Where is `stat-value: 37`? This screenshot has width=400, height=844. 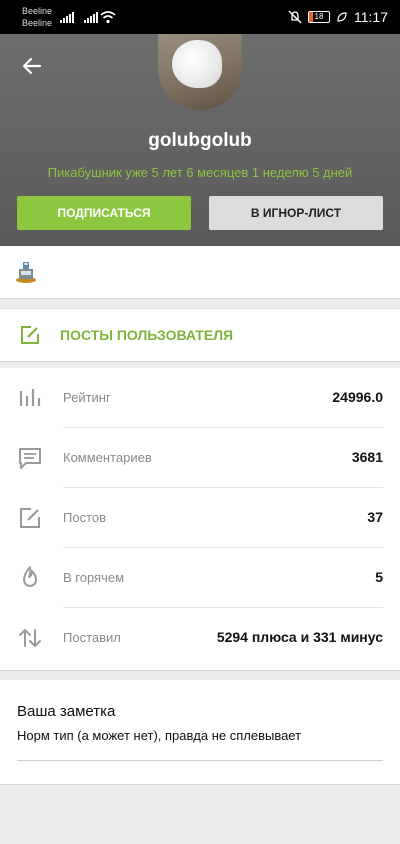
stat-value: 37 is located at coordinates (375, 517).